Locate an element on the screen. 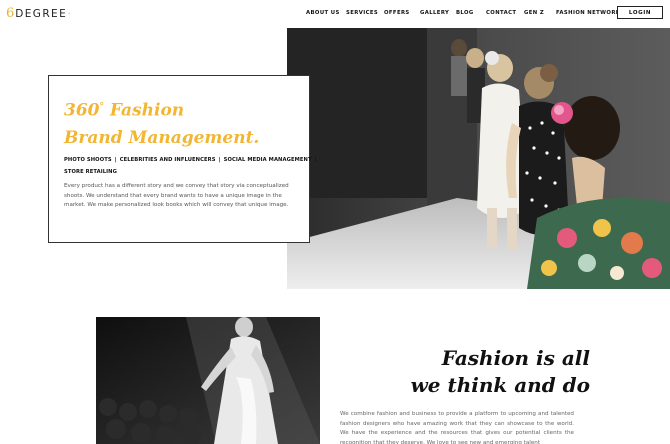 The width and height of the screenshot is (670, 444). nav-blog: BLOG is located at coordinates (465, 13).